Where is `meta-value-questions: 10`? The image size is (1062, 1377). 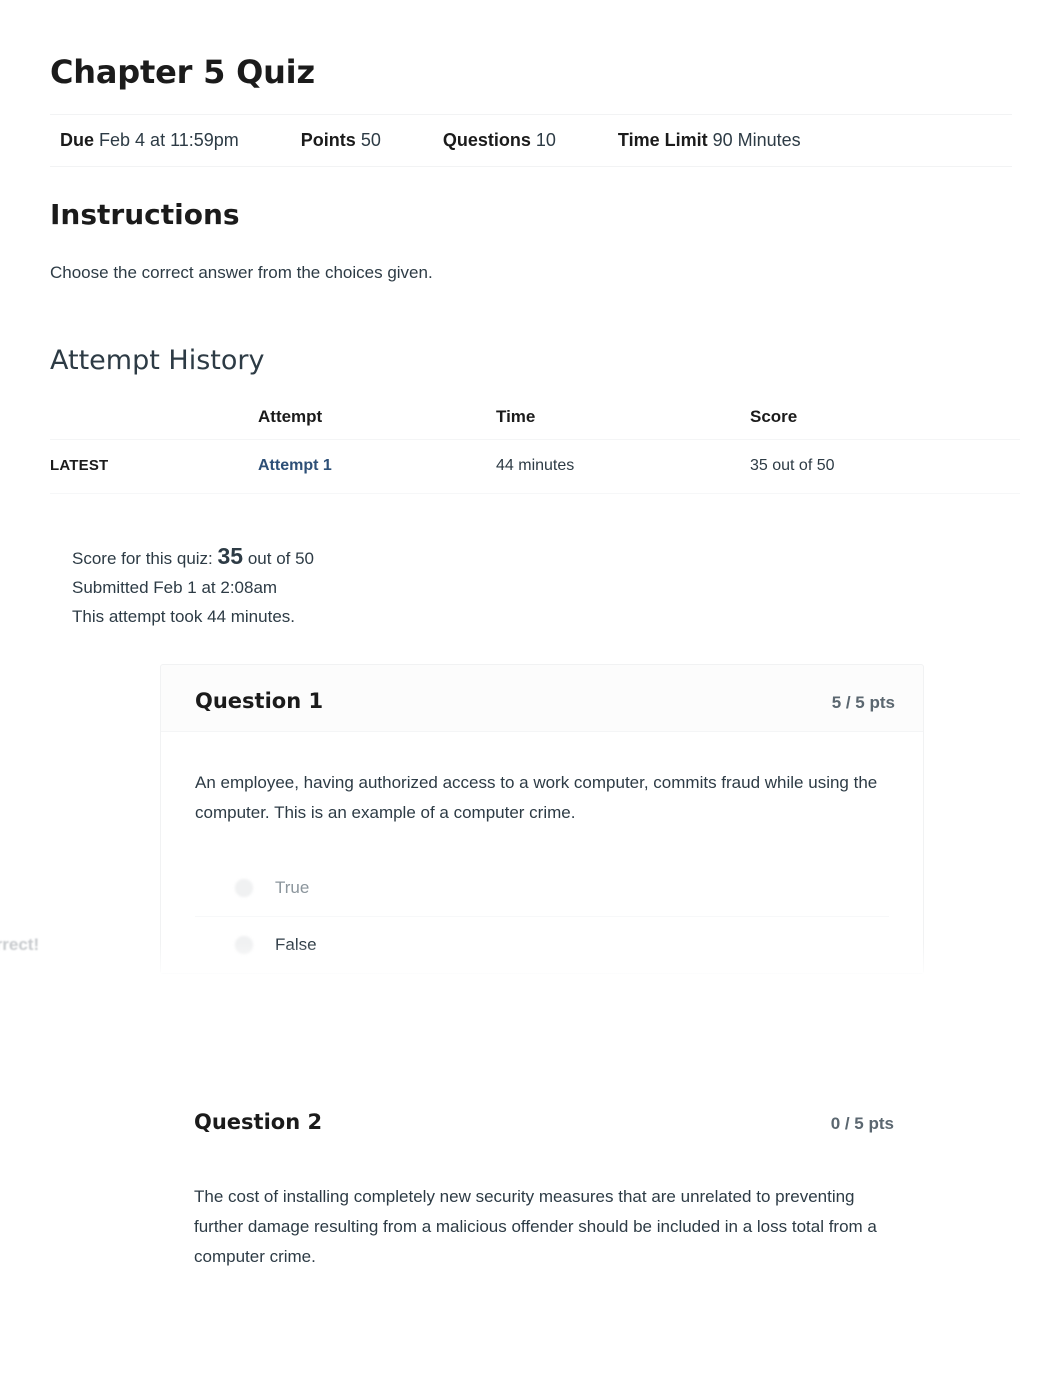
meta-value-questions: 10 is located at coordinates (545, 140).